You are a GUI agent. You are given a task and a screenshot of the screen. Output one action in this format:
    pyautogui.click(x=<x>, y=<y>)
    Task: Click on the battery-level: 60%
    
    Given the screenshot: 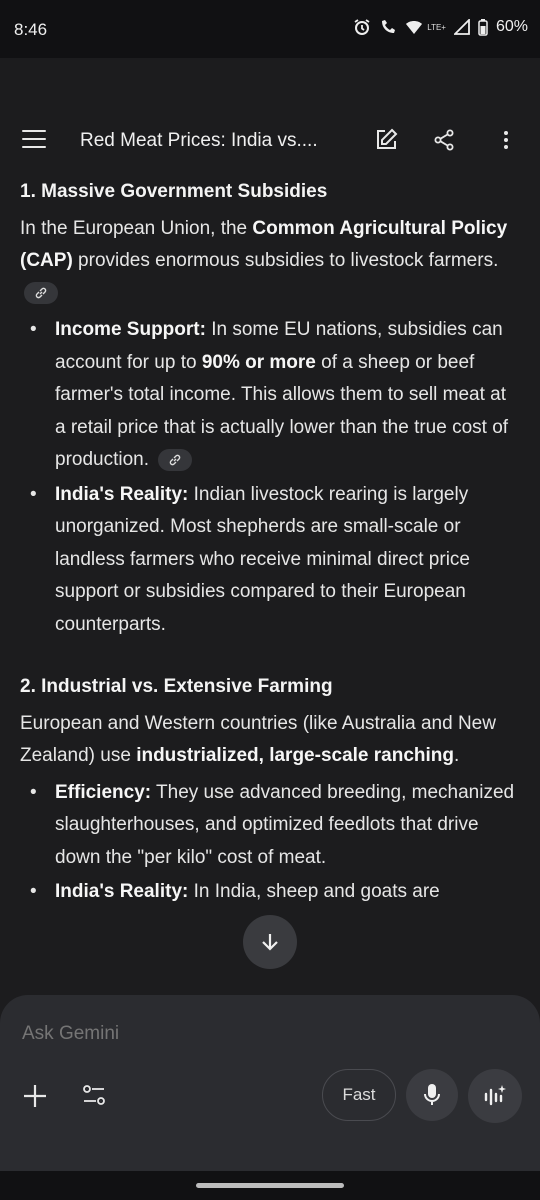 What is the action you would take?
    pyautogui.click(x=511, y=26)
    